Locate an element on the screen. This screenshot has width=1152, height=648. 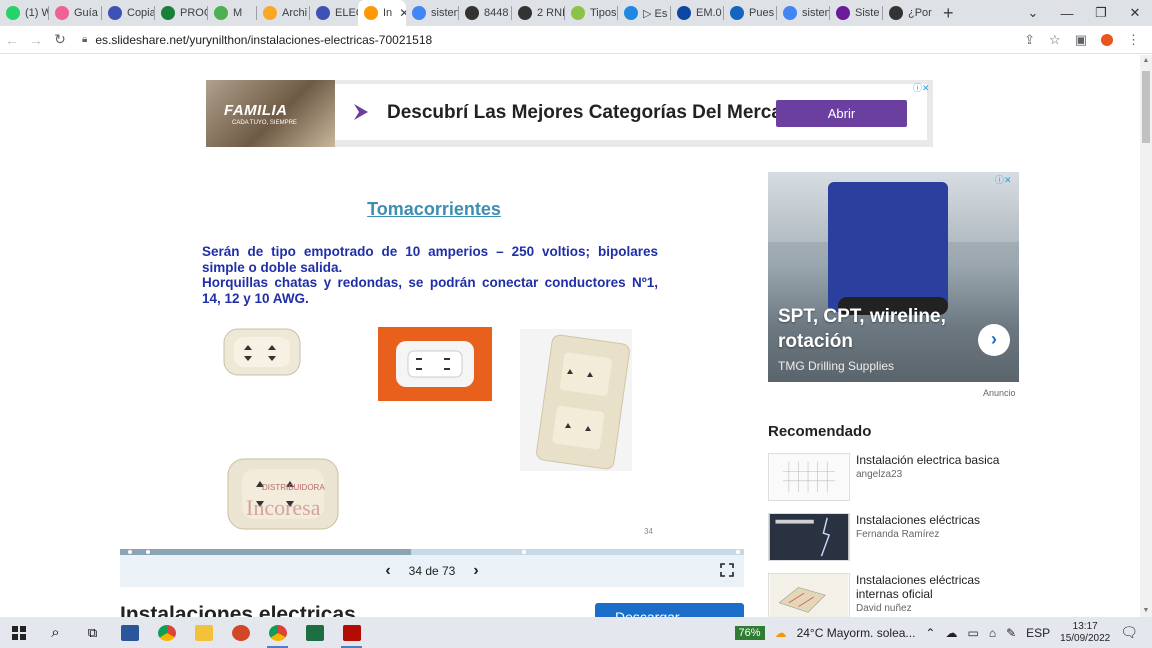
forward-icon: → is located at coordinates (36, 40).